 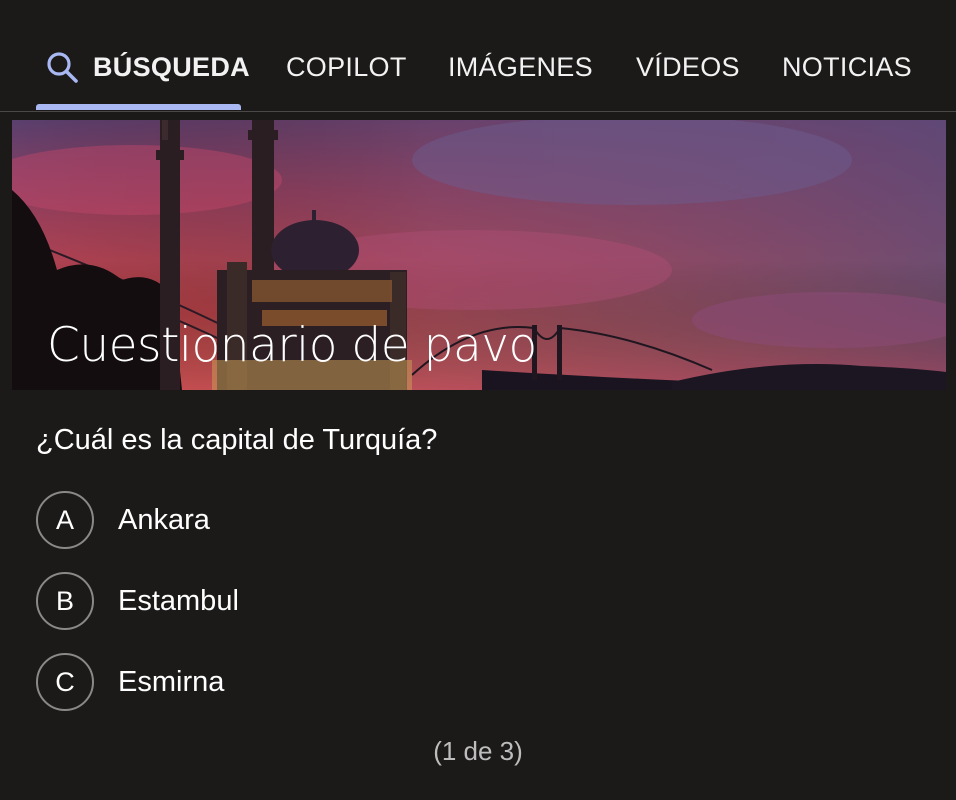 What do you see at coordinates (178, 600) in the screenshot?
I see `option-text: Estambul` at bounding box center [178, 600].